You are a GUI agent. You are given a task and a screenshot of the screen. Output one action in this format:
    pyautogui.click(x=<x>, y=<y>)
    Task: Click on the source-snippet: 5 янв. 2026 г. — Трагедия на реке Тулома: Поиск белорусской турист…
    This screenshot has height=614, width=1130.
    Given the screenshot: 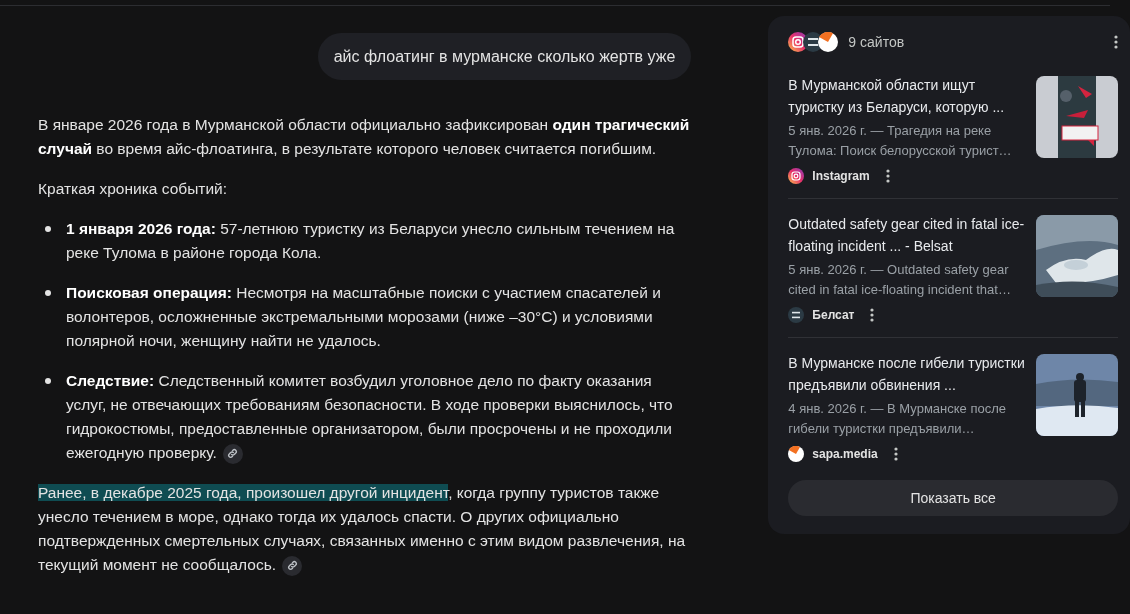 What is the action you would take?
    pyautogui.click(x=900, y=141)
    